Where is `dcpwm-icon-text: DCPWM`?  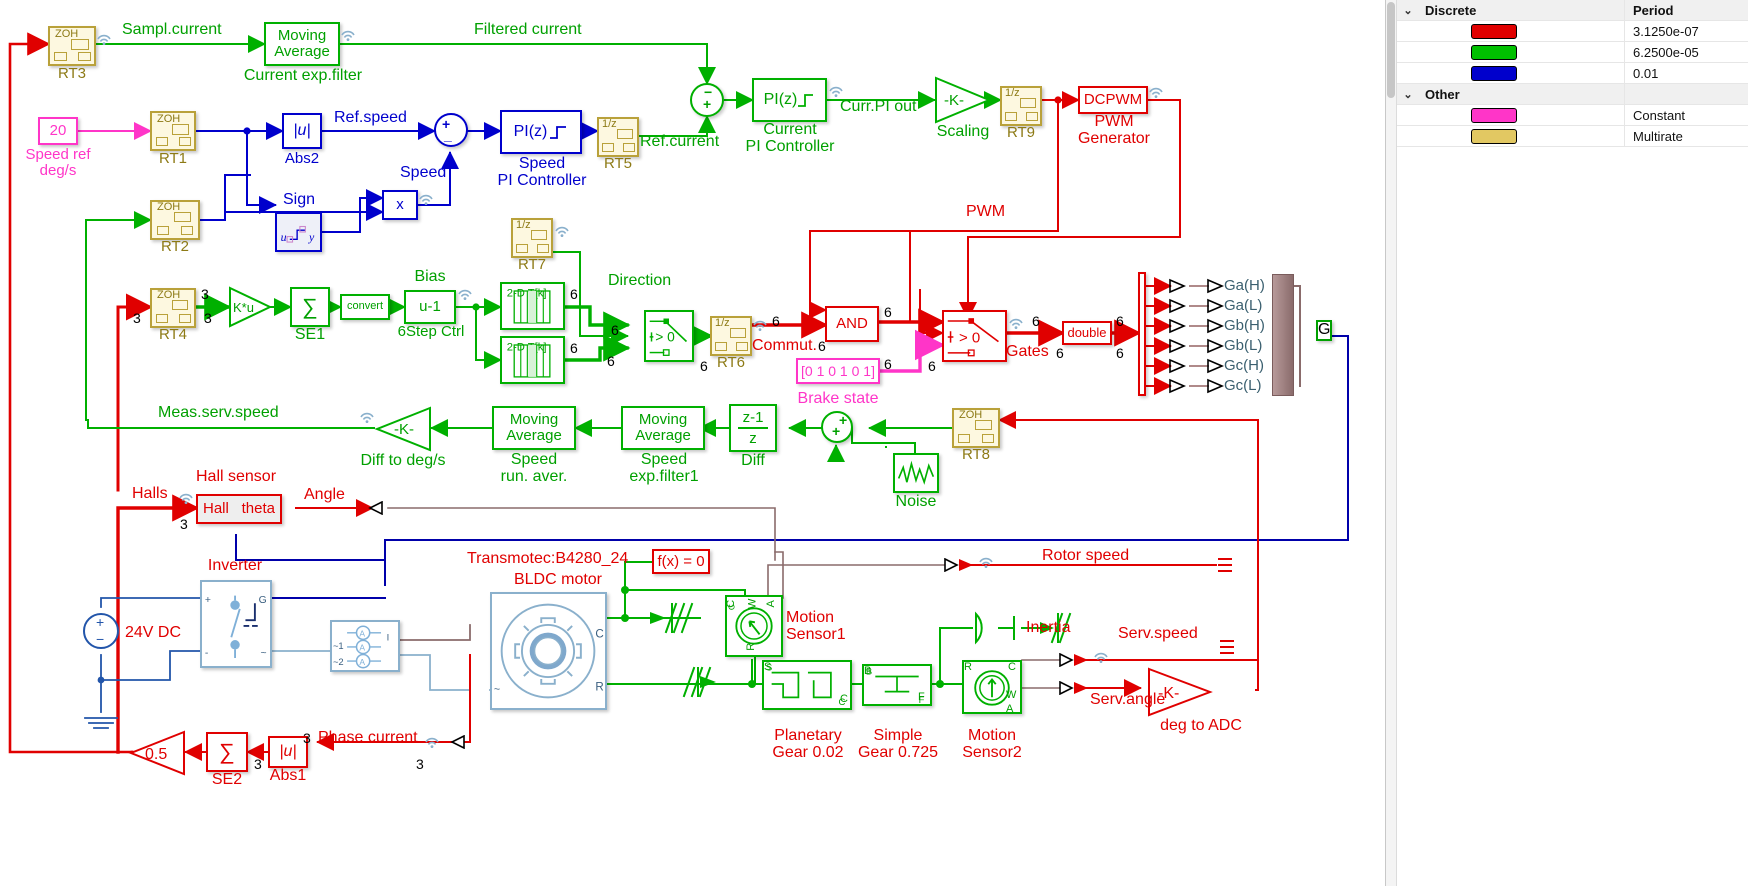 dcpwm-icon-text: DCPWM is located at coordinates (1113, 100).